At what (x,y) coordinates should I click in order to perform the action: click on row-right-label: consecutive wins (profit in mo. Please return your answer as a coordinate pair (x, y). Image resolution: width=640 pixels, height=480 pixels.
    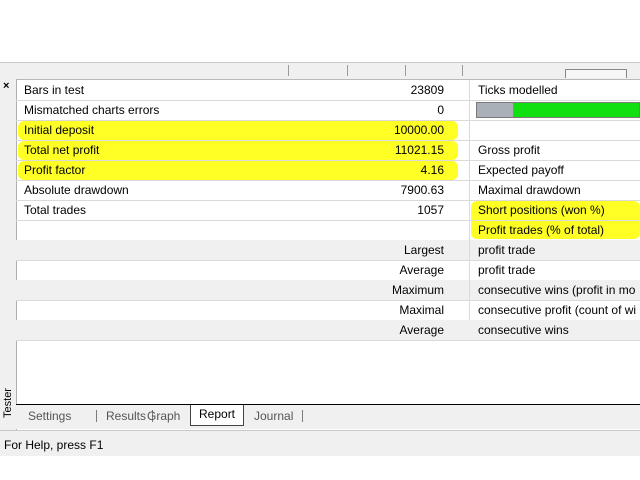
    Looking at the image, I should click on (557, 290).